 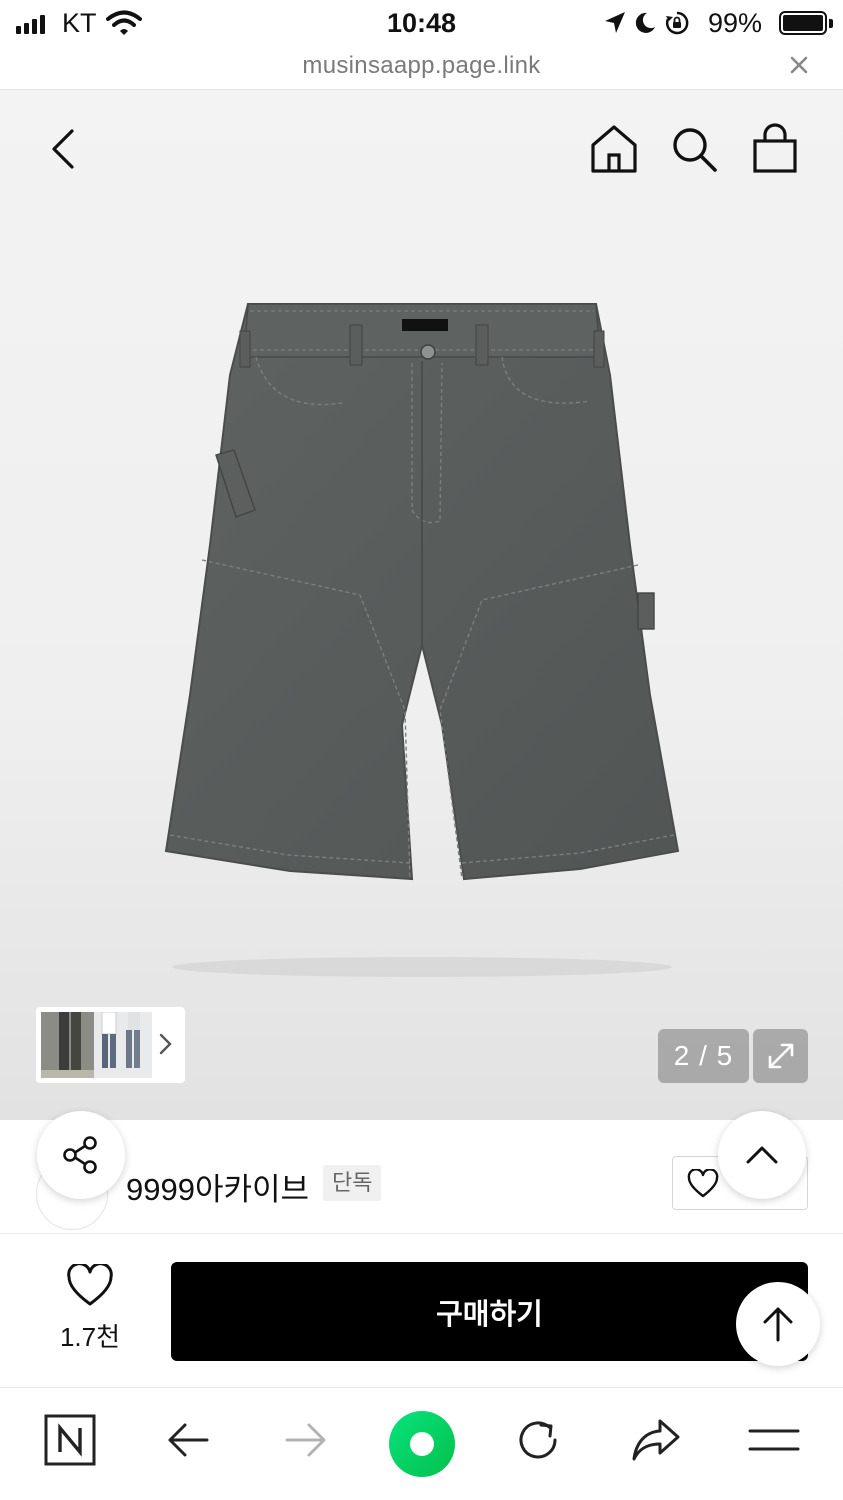 I want to click on reload-button, so click(x=538, y=1440).